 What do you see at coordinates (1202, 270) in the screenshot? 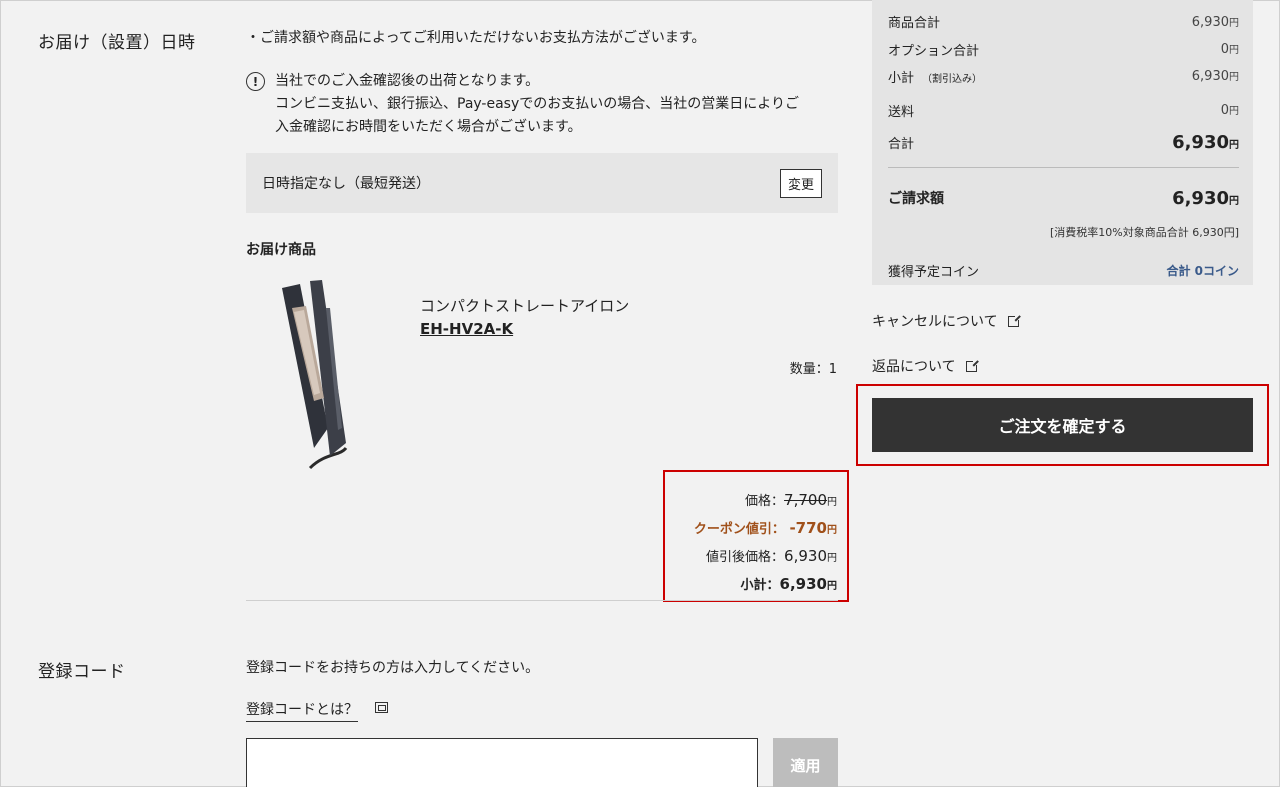
I see `coin-value: 合計 0コイン` at bounding box center [1202, 270].